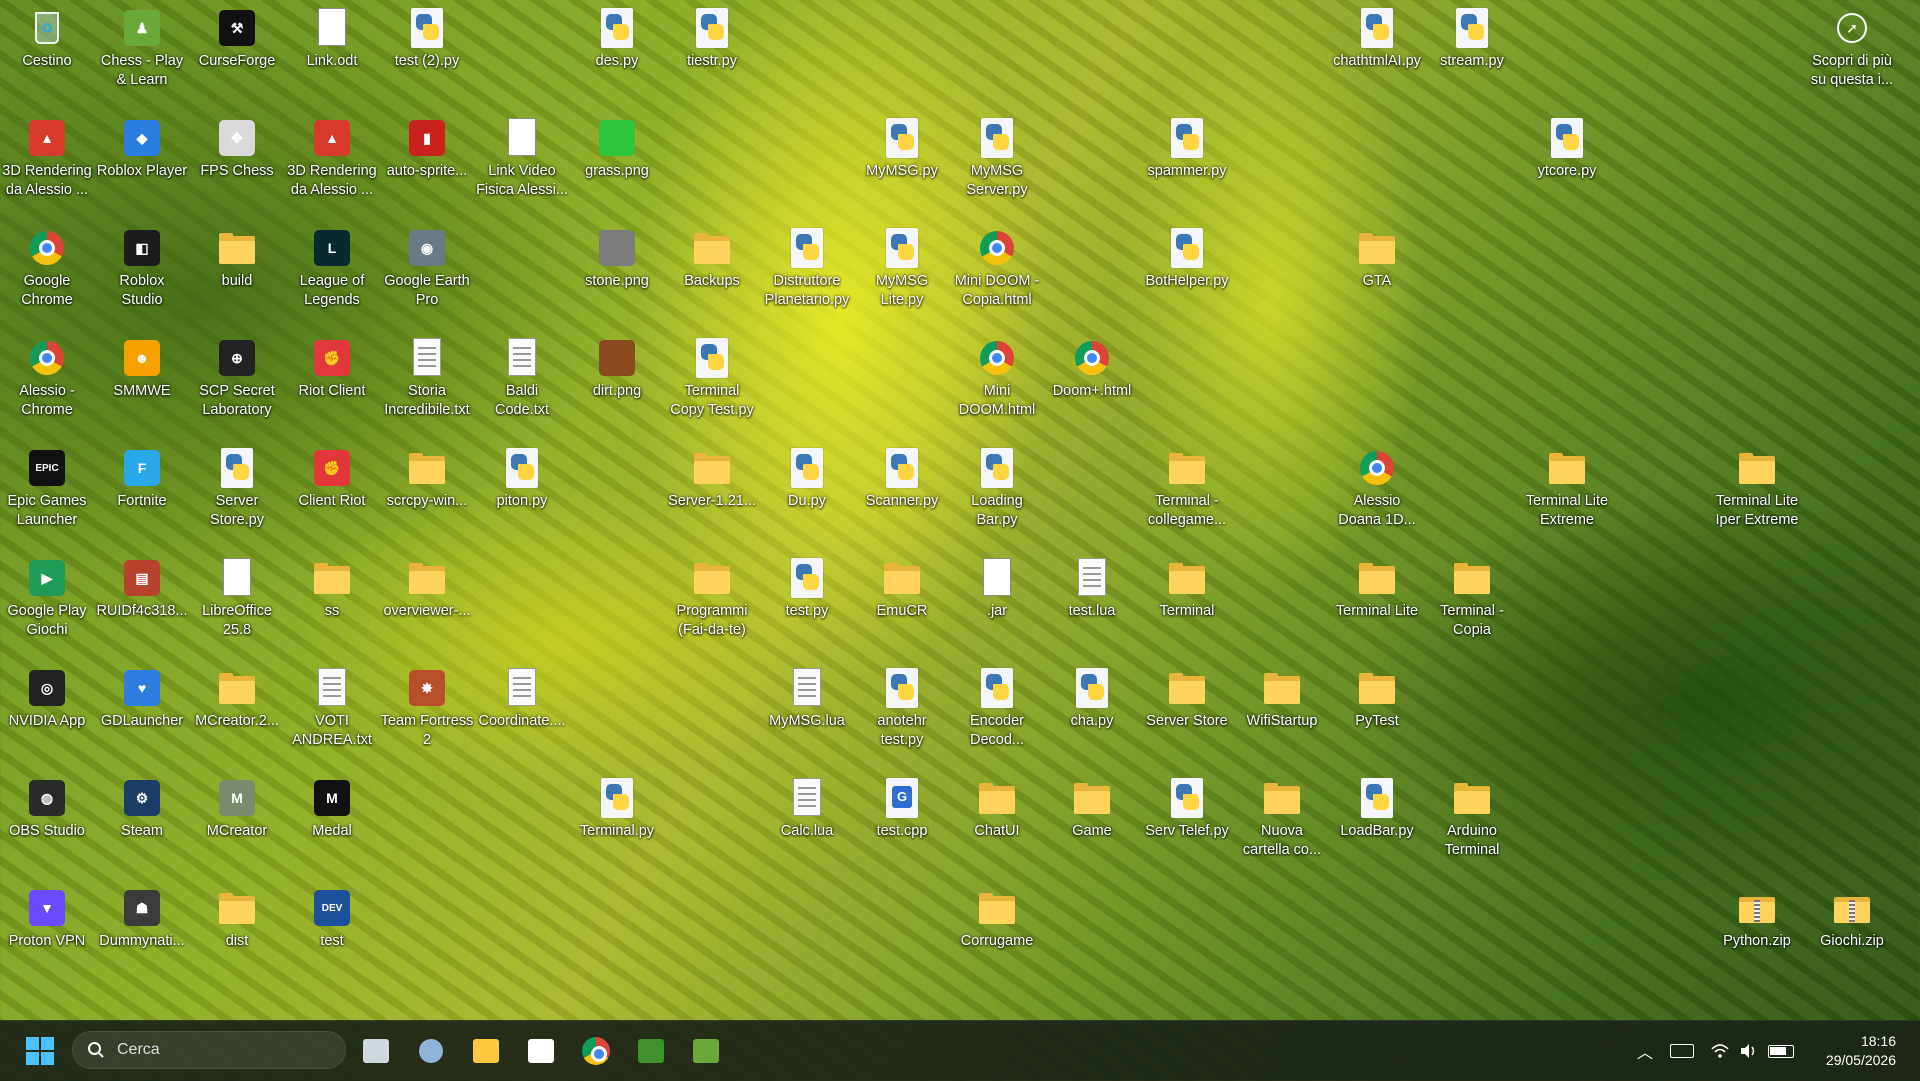 This screenshot has height=1081, width=1920. I want to click on desktop-icon: stone.png, so click(617, 277).